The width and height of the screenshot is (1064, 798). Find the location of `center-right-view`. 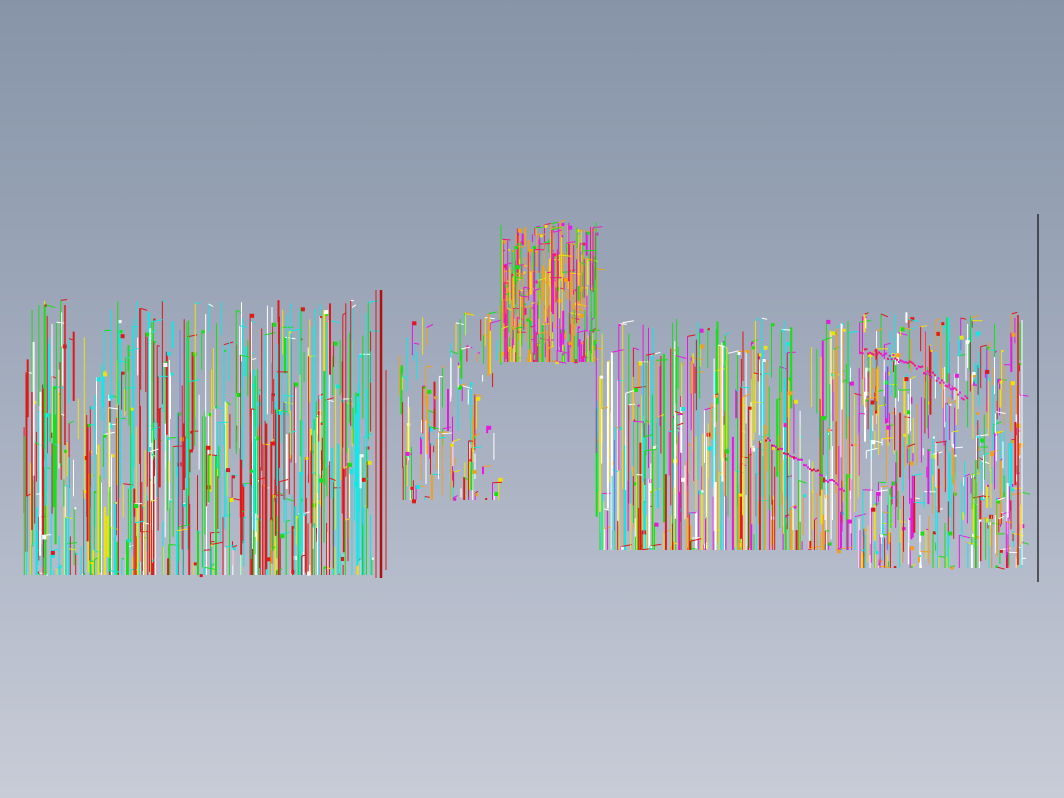

center-right-view is located at coordinates (731, 435).